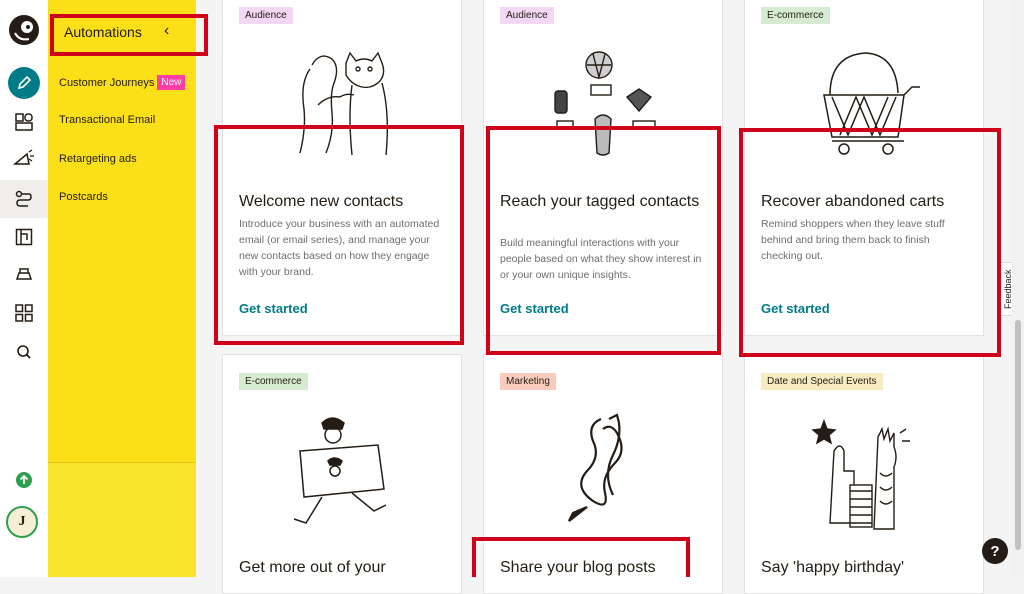 The image size is (1024, 594). I want to click on card-get-more-out-of-your: E-commerce Get more out of your, so click(342, 474).